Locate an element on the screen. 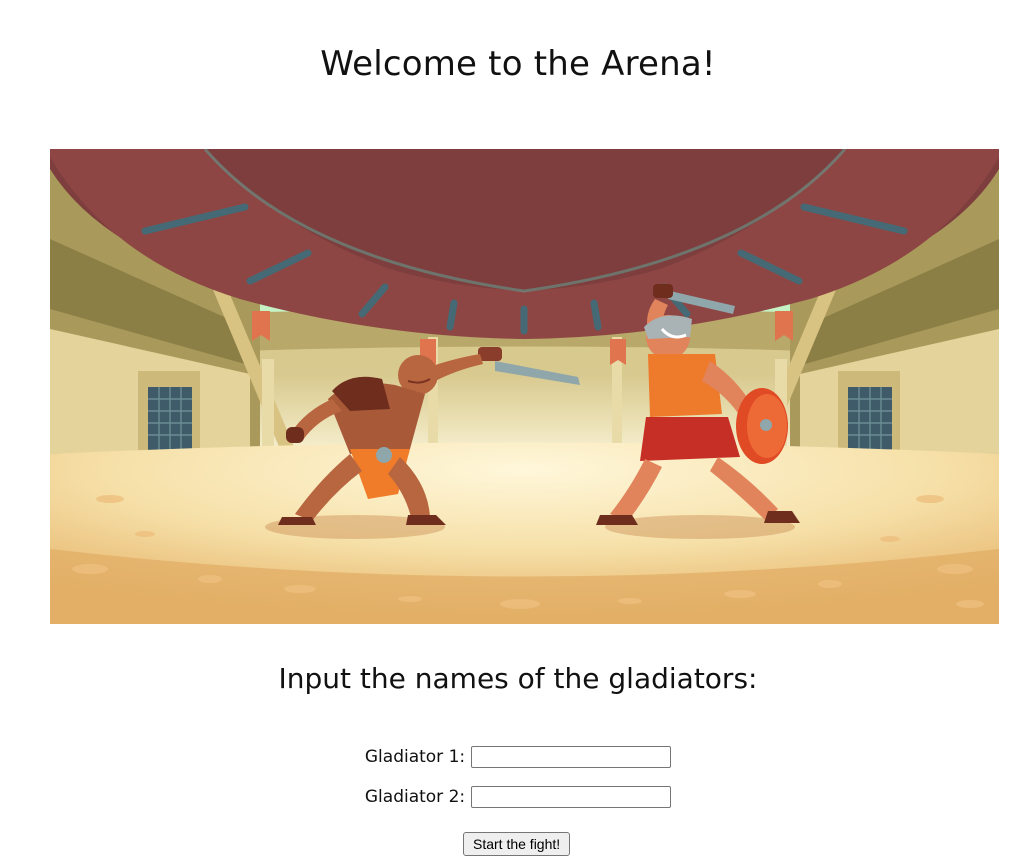 The image size is (1036, 856). gladiator2-input is located at coordinates (571, 797).